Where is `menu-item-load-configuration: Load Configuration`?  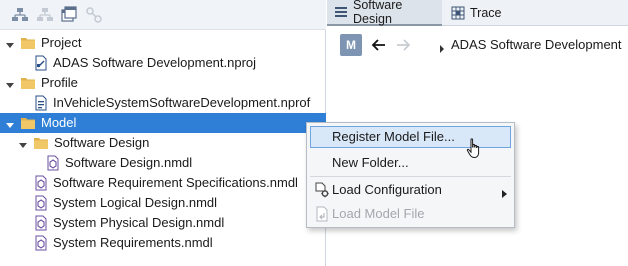 menu-item-load-configuration: Load Configuration is located at coordinates (410, 190).